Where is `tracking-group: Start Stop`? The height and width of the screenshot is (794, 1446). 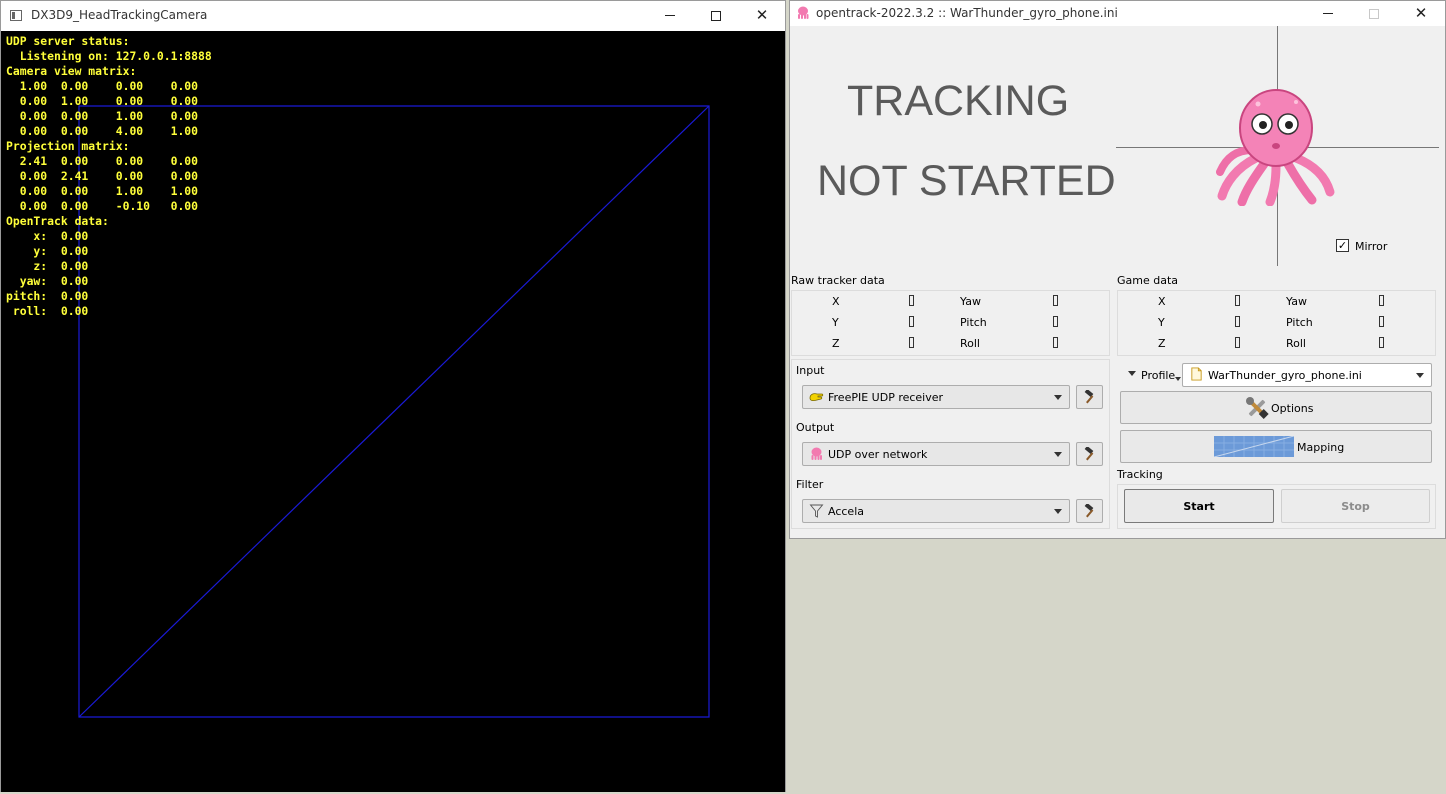 tracking-group: Start Stop is located at coordinates (1276, 506).